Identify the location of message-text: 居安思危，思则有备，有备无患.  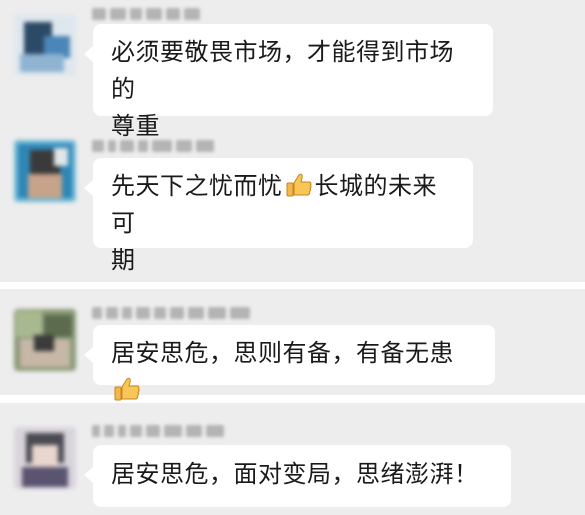
(282, 353).